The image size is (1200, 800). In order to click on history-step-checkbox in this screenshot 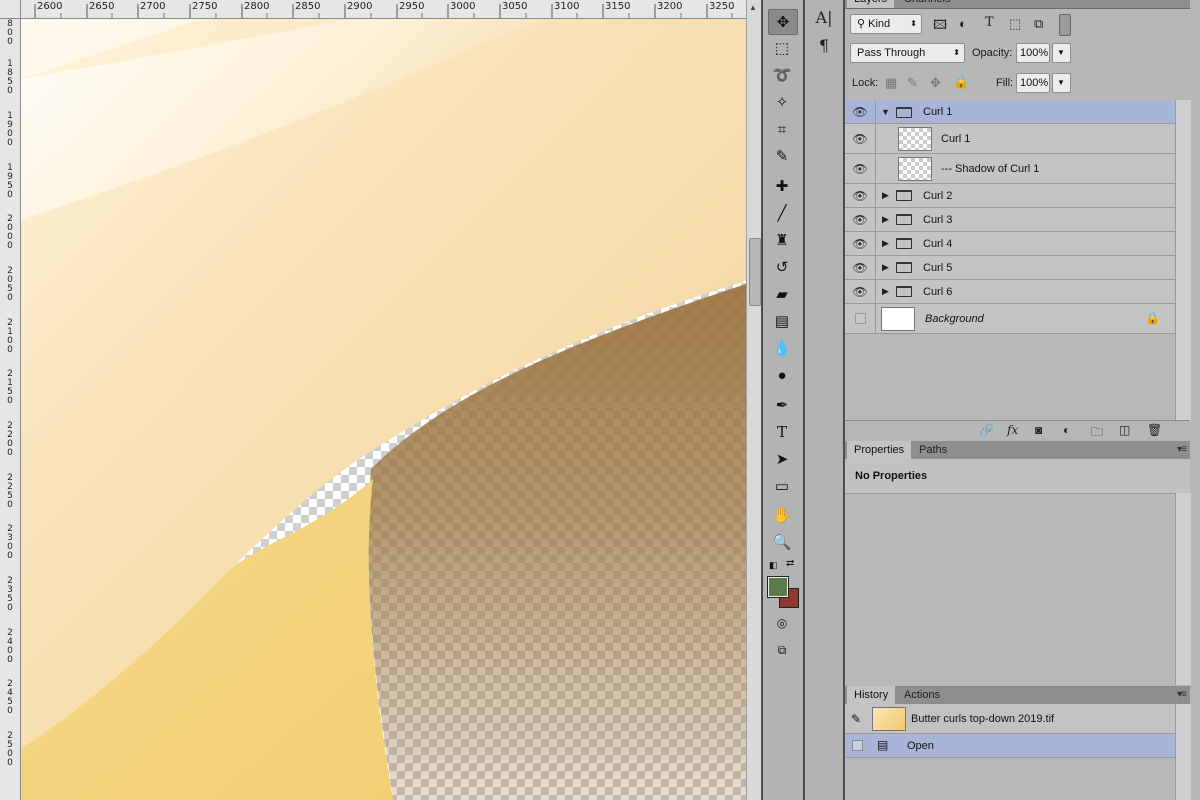, I will do `click(857, 745)`.